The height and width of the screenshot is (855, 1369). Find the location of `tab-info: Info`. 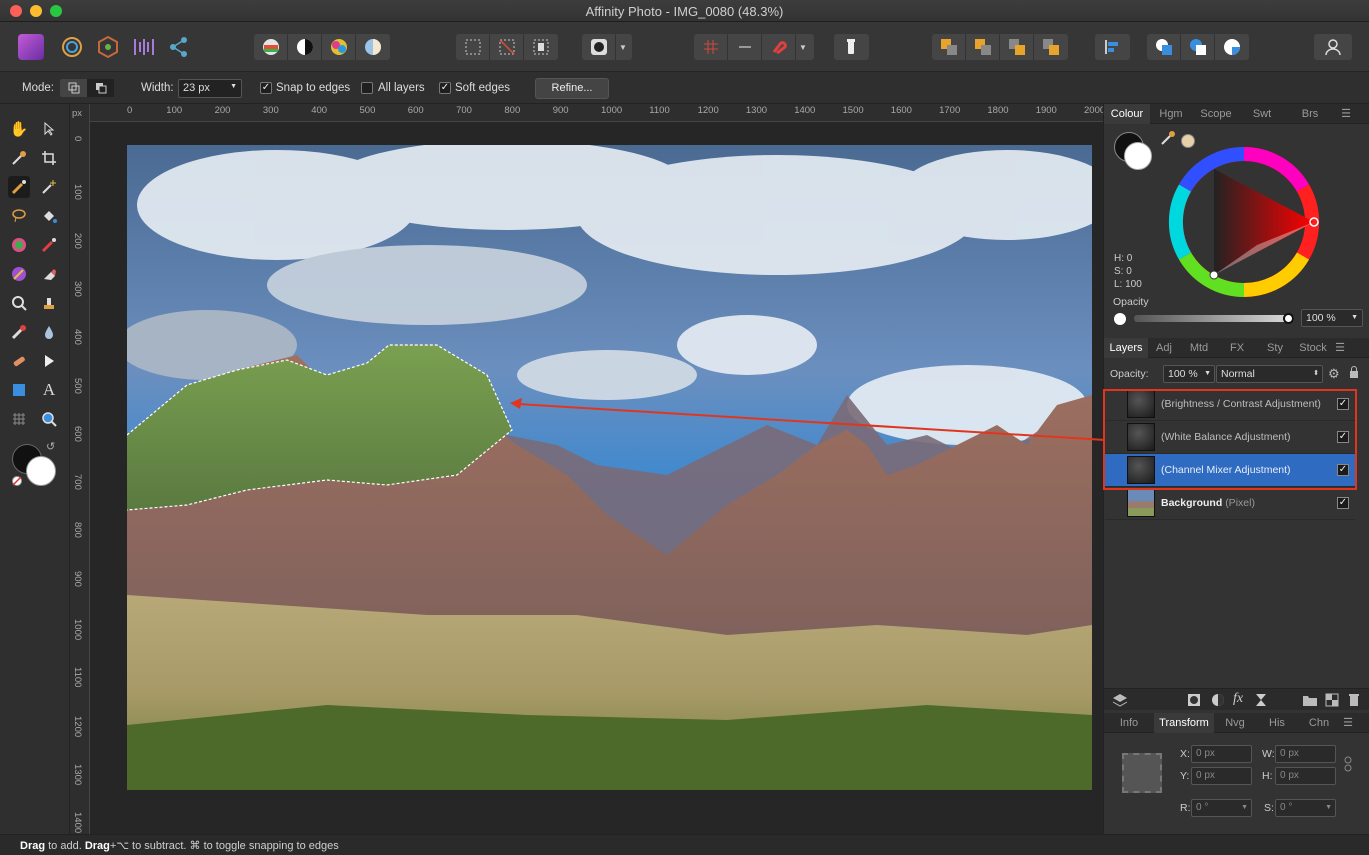

tab-info: Info is located at coordinates (1129, 723).